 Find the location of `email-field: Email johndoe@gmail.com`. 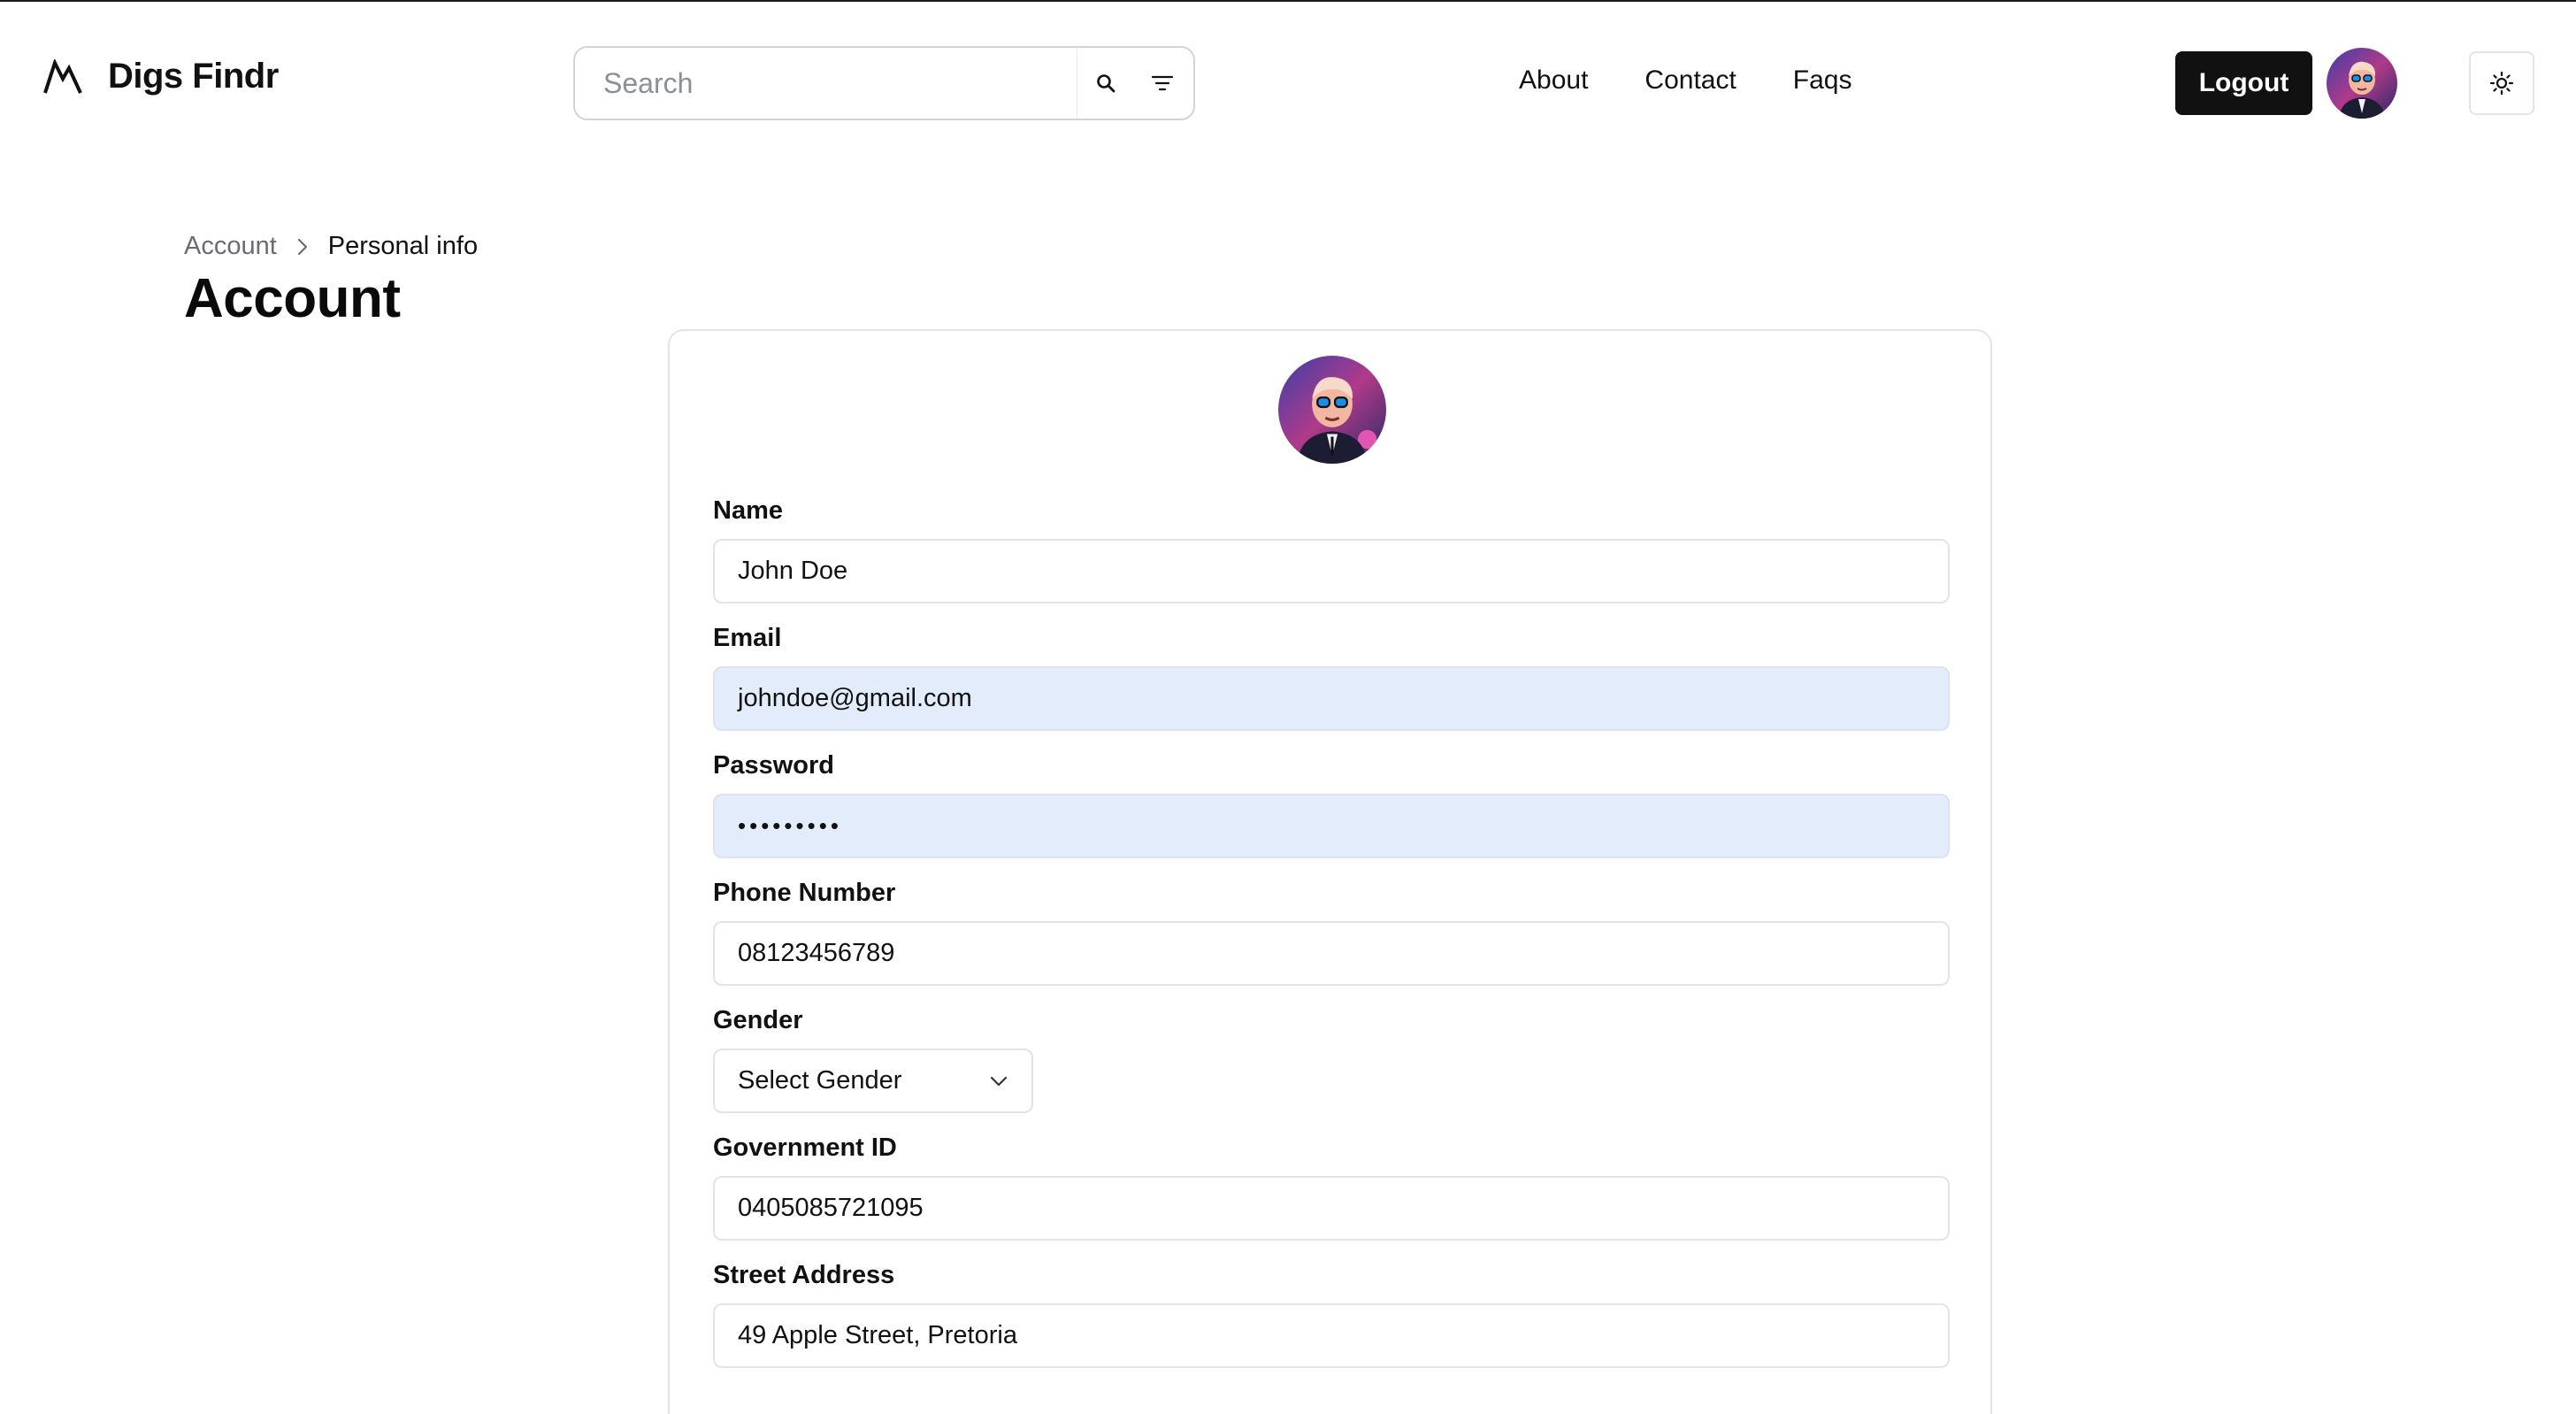

email-field: Email johndoe@gmail.com is located at coordinates (1331, 678).